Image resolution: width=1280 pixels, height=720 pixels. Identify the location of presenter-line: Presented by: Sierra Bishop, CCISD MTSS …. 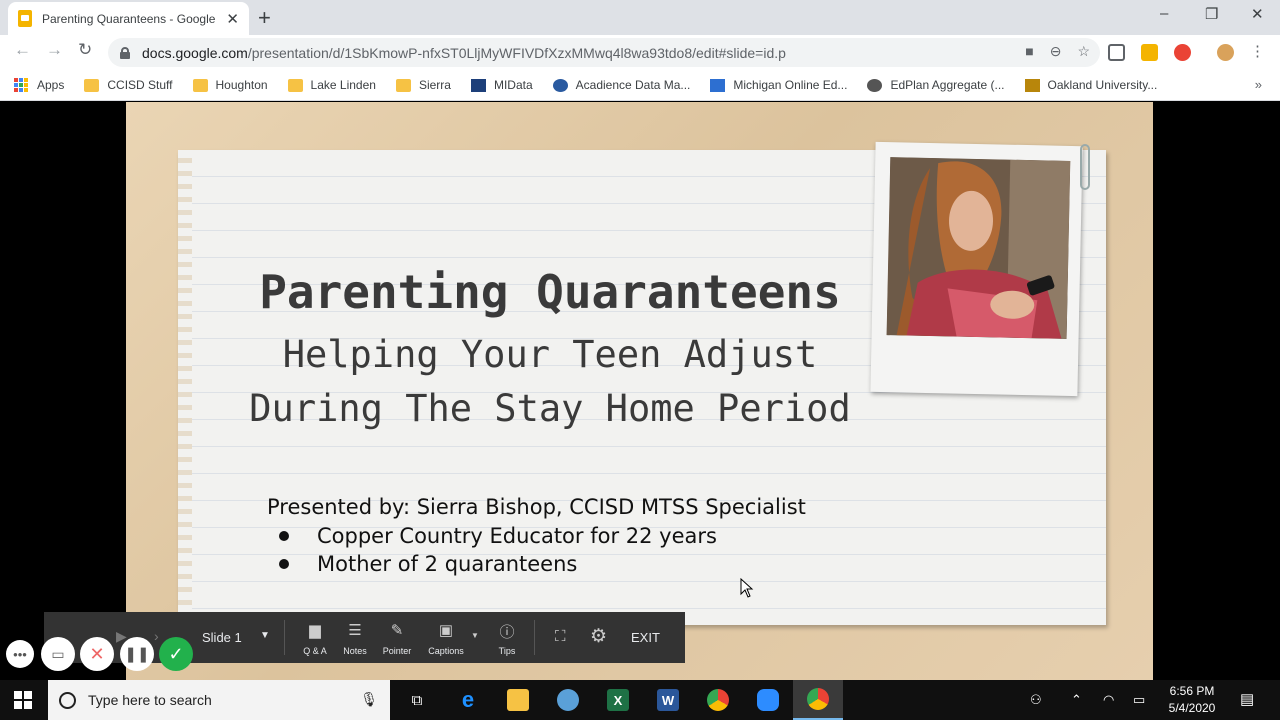
(536, 507).